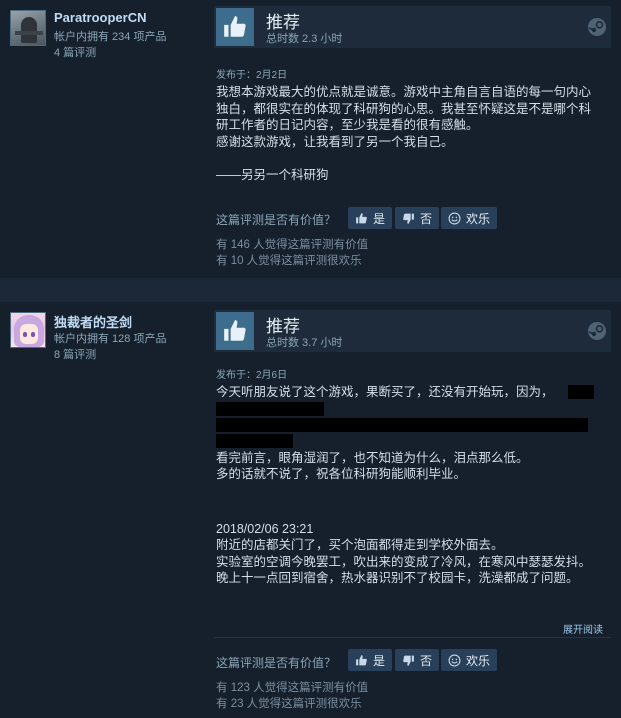 This screenshot has width=621, height=718. What do you see at coordinates (93, 321) in the screenshot?
I see `author-name: 独裁者的圣剑` at bounding box center [93, 321].